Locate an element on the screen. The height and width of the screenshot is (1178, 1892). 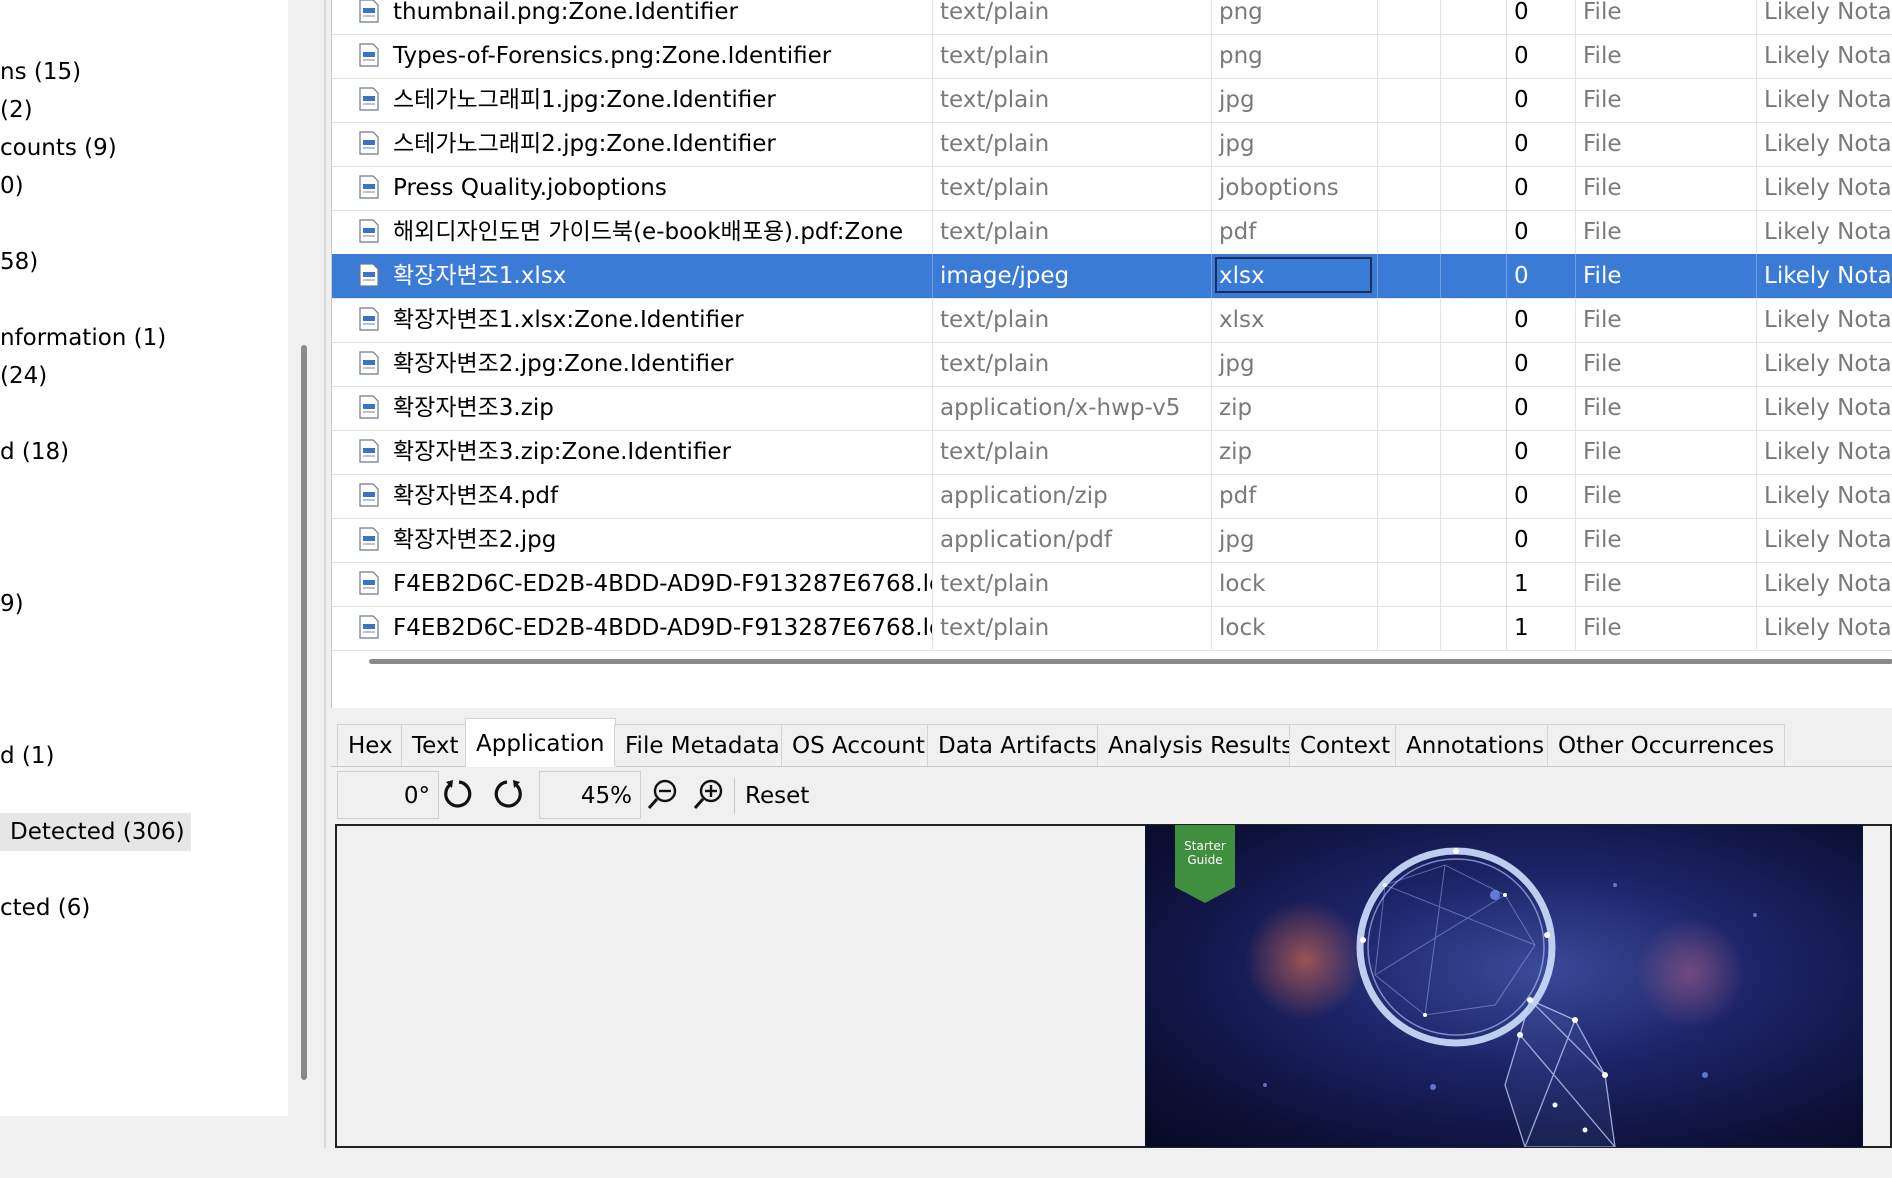
tree-item: ns (15) is located at coordinates (40, 72).